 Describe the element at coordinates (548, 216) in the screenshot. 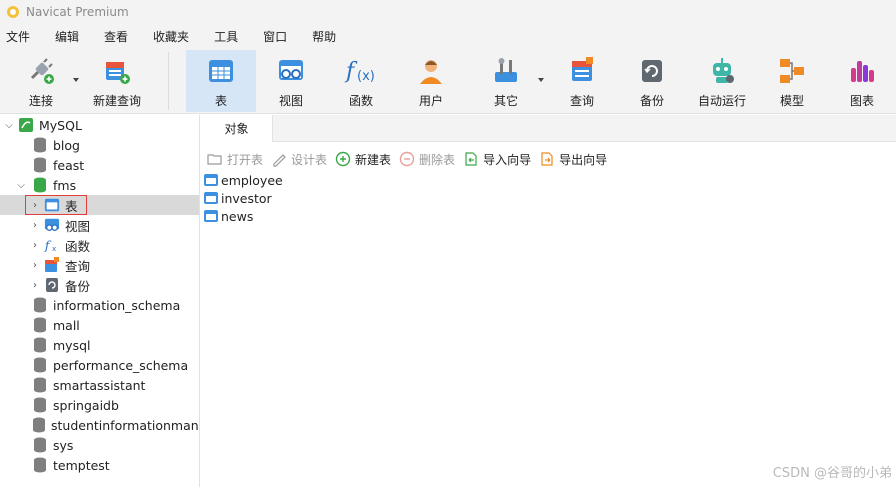

I see `list-item: news` at that location.